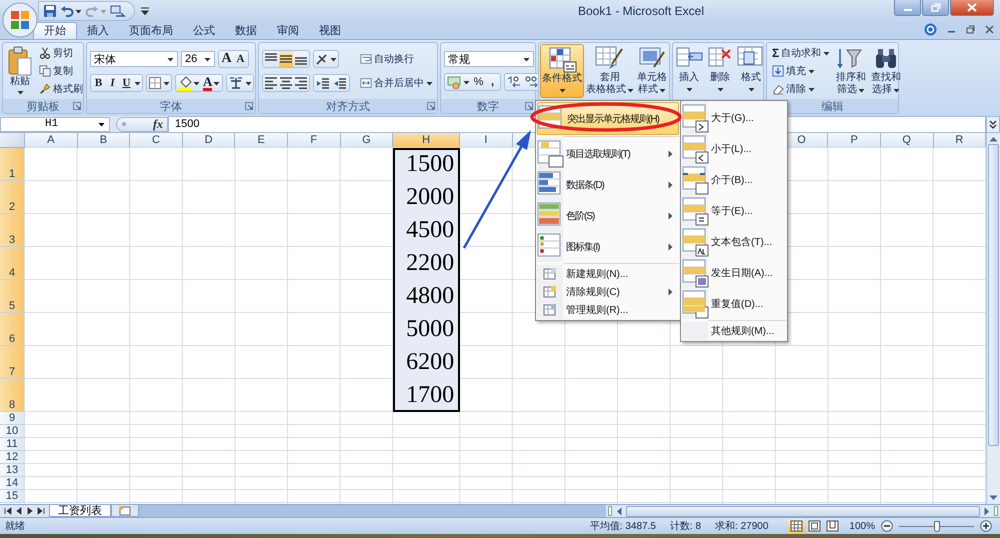  Describe the element at coordinates (619, 511) in the screenshot. I see `scroll-left-icon` at that location.